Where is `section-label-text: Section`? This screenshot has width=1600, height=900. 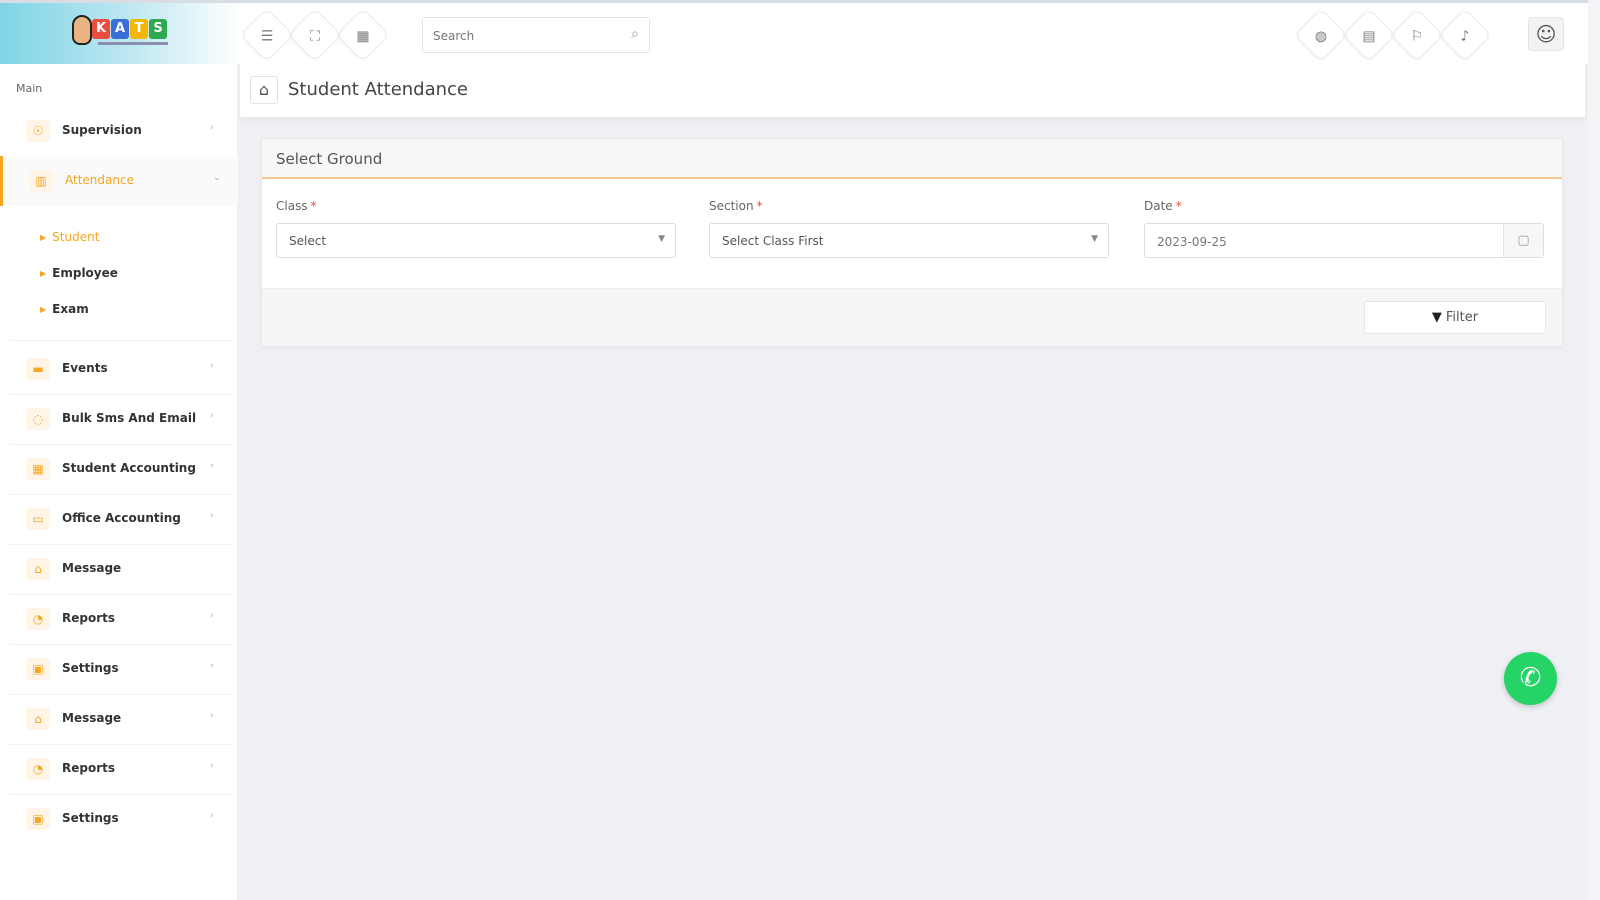
section-label-text: Section is located at coordinates (731, 206).